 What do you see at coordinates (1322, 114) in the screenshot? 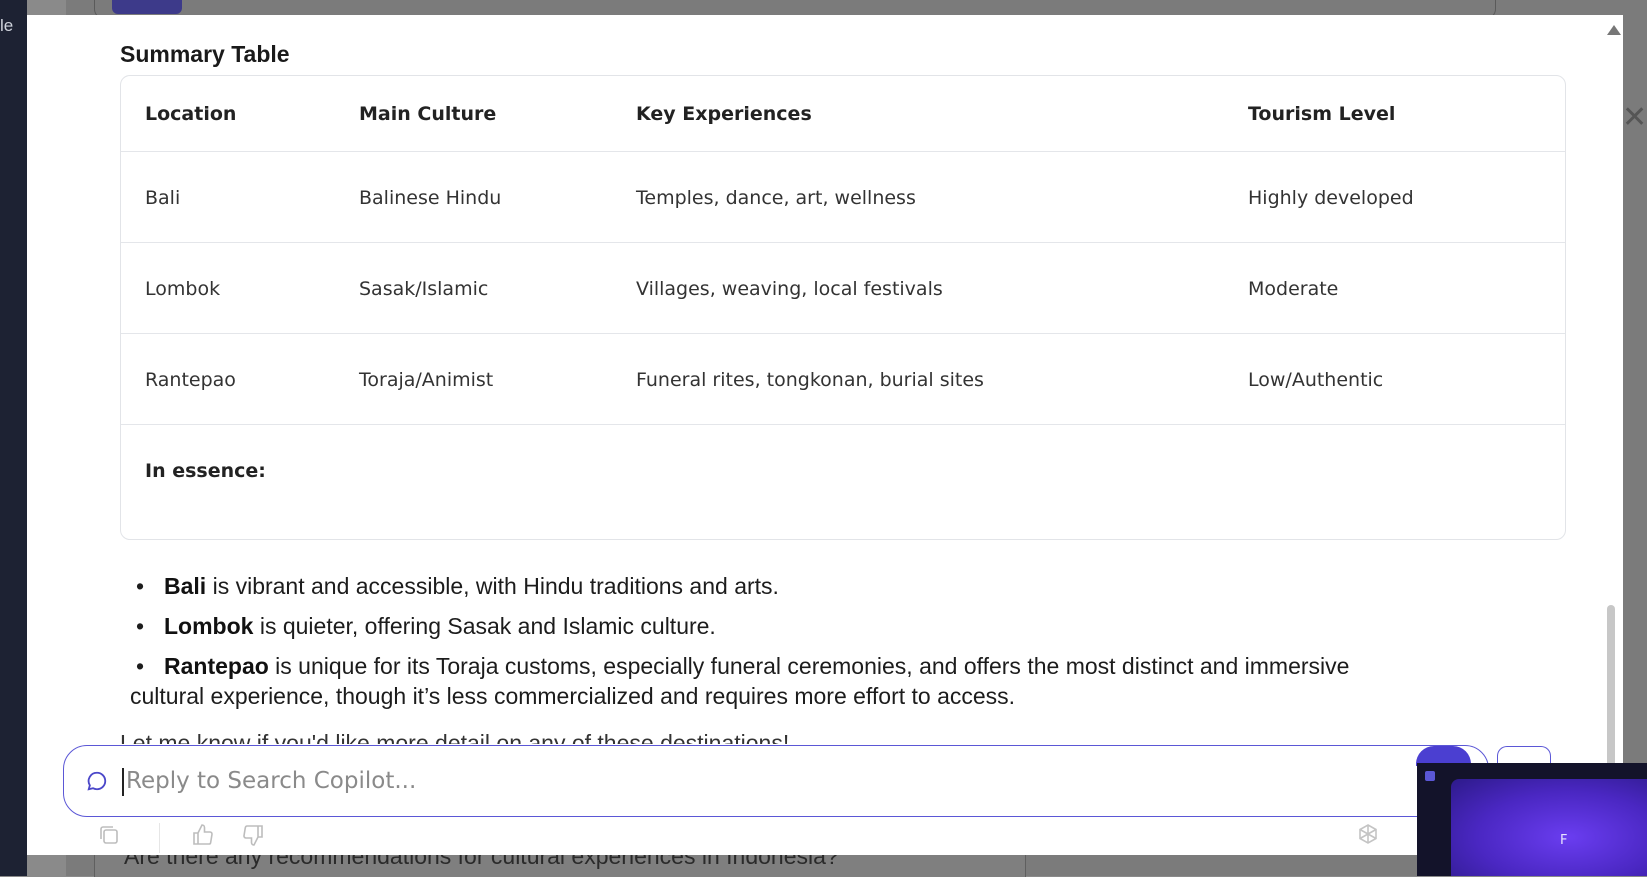
I see `column-header-tourism-level: Tourism Level` at bounding box center [1322, 114].